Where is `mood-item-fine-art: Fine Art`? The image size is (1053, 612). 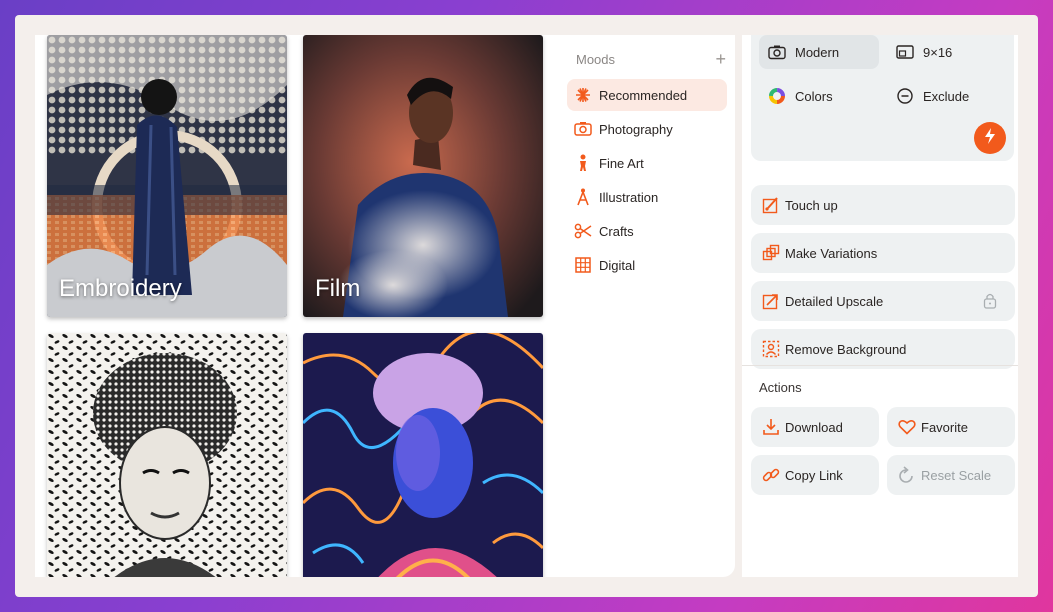 mood-item-fine-art: Fine Art is located at coordinates (647, 163).